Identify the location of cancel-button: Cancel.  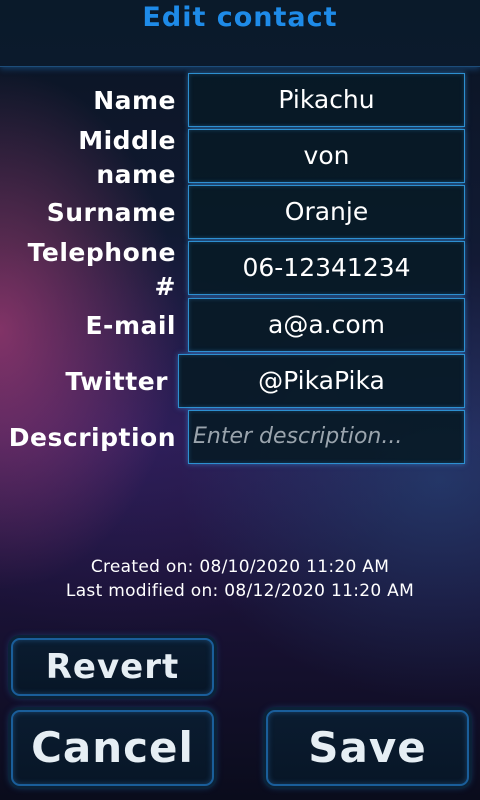
(112, 748).